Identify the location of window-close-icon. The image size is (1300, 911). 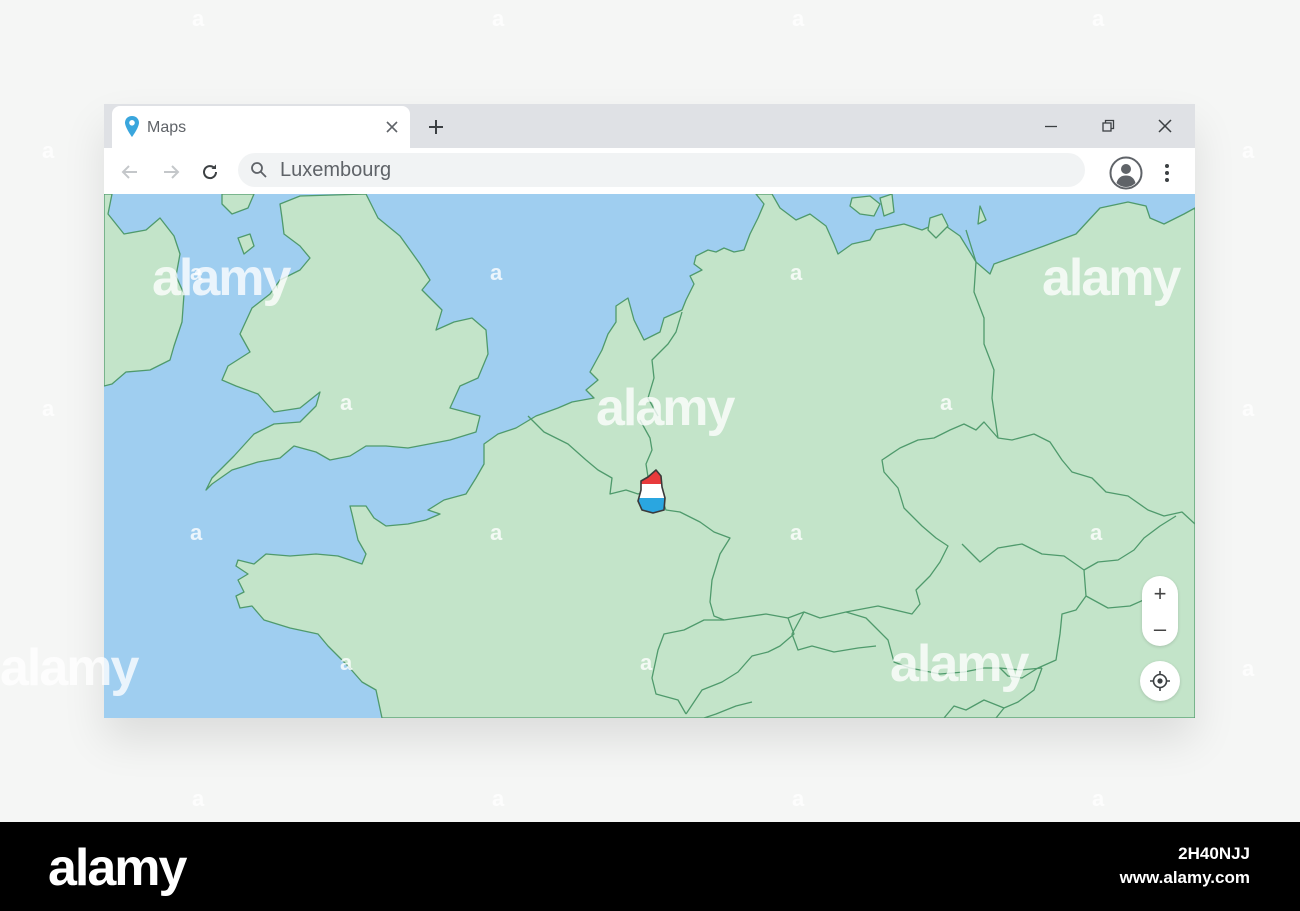
(1165, 126).